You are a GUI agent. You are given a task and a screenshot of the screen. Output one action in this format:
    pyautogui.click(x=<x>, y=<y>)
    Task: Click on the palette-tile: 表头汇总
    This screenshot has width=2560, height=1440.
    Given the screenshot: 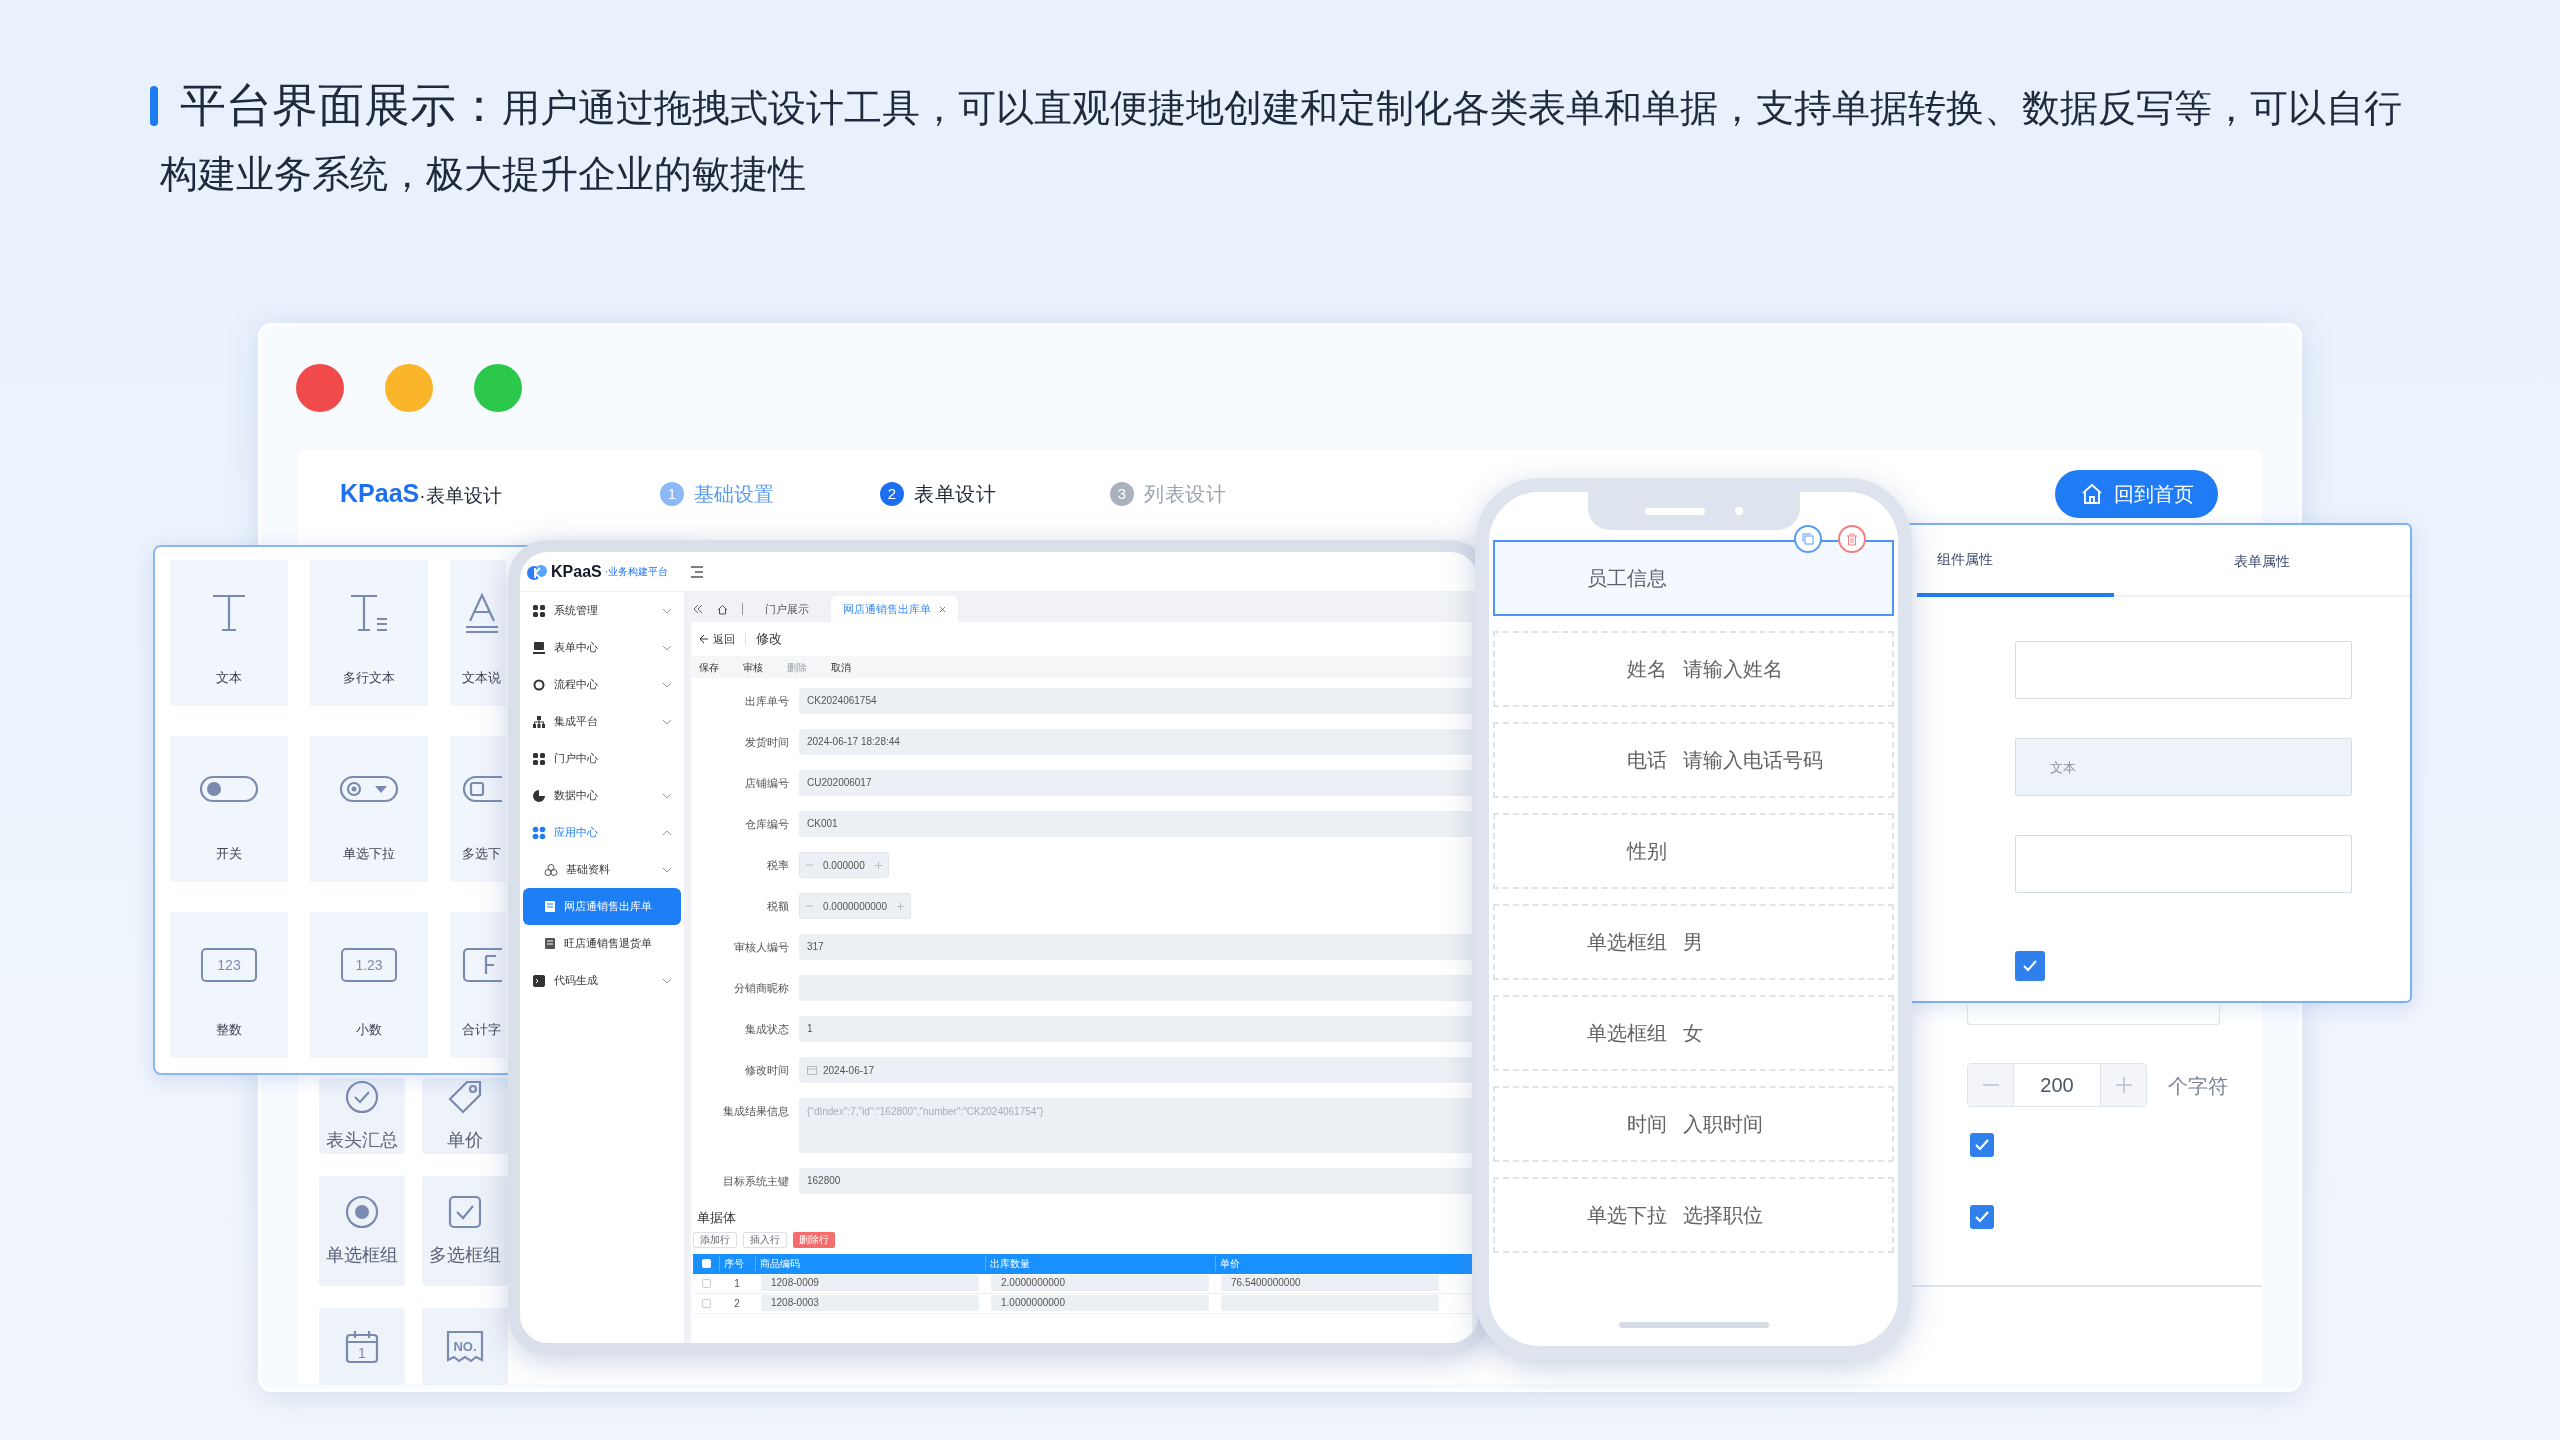 What is the action you would take?
    pyautogui.click(x=362, y=1116)
    